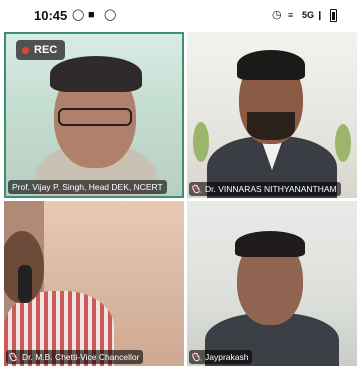 The height and width of the screenshot is (366, 360). I want to click on participant-name: Jayprakash, so click(227, 357).